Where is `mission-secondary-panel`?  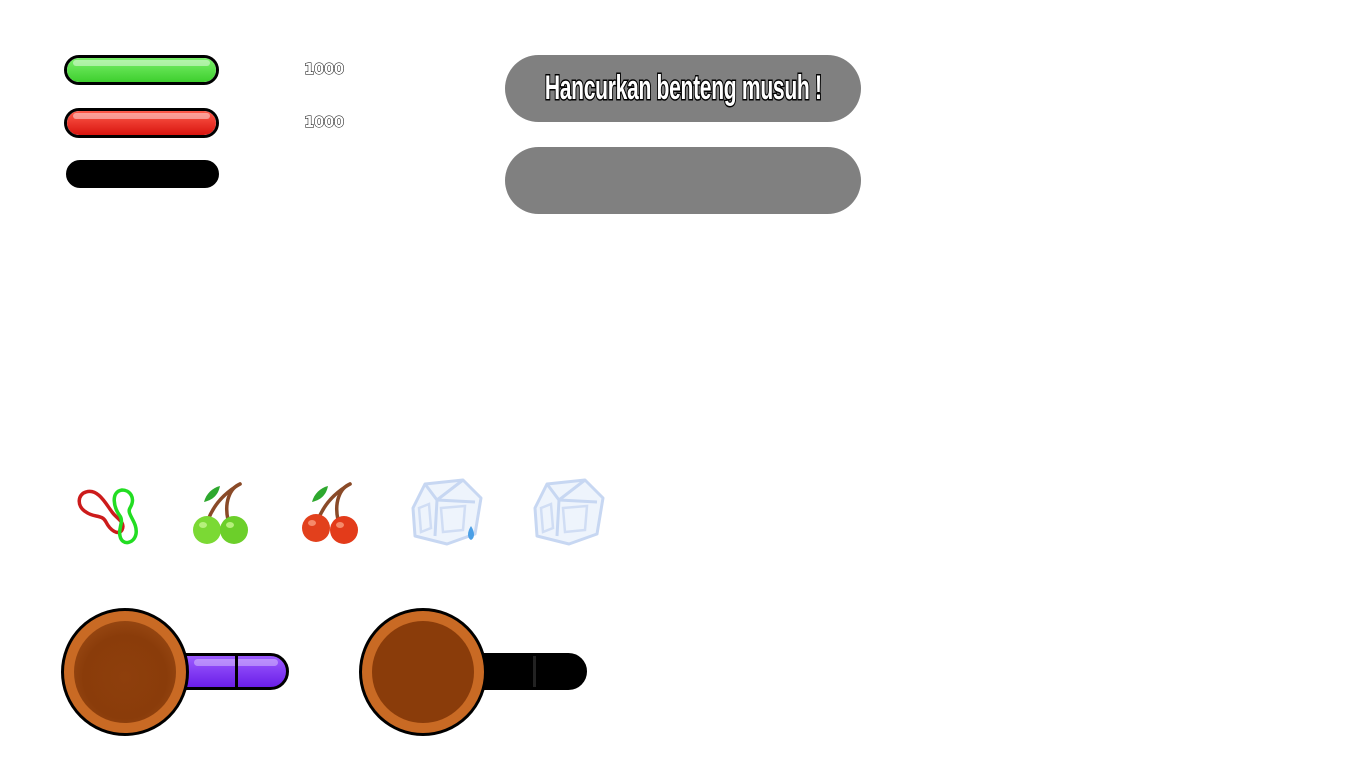 mission-secondary-panel is located at coordinates (683, 180).